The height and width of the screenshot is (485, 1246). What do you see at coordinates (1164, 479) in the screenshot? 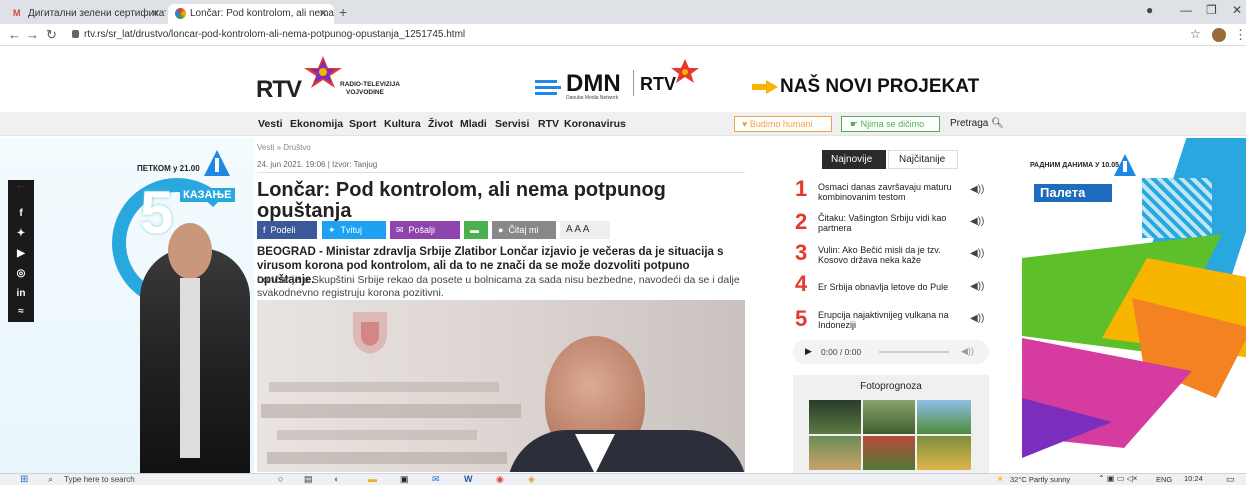
I see `language-indicator: ENG` at bounding box center [1164, 479].